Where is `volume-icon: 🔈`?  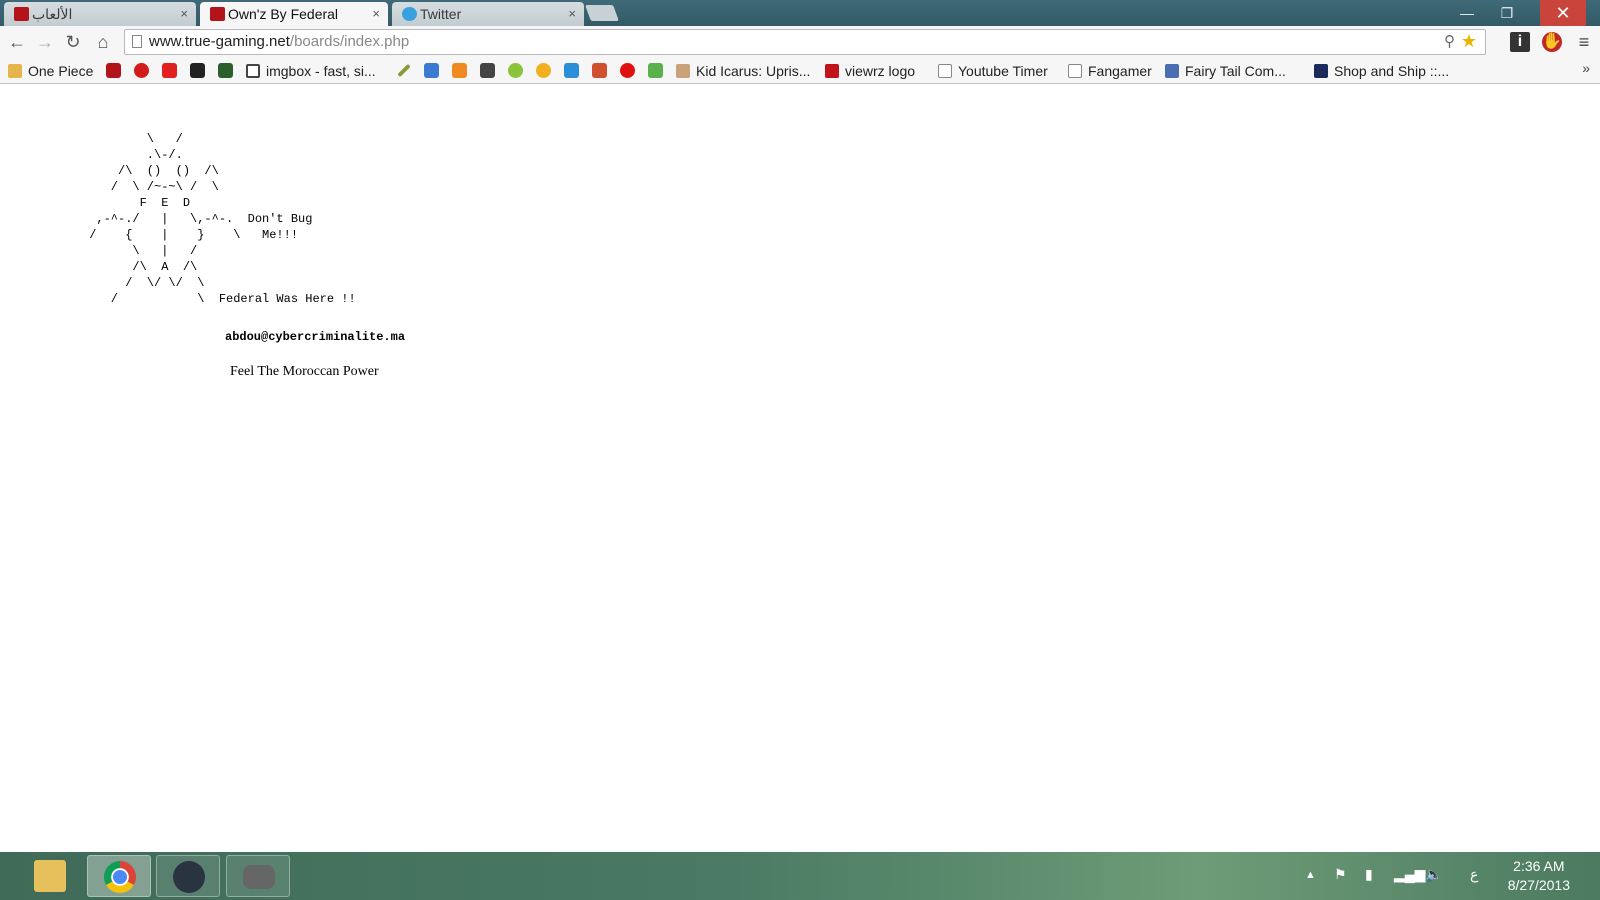 volume-icon: 🔈 is located at coordinates (1433, 874).